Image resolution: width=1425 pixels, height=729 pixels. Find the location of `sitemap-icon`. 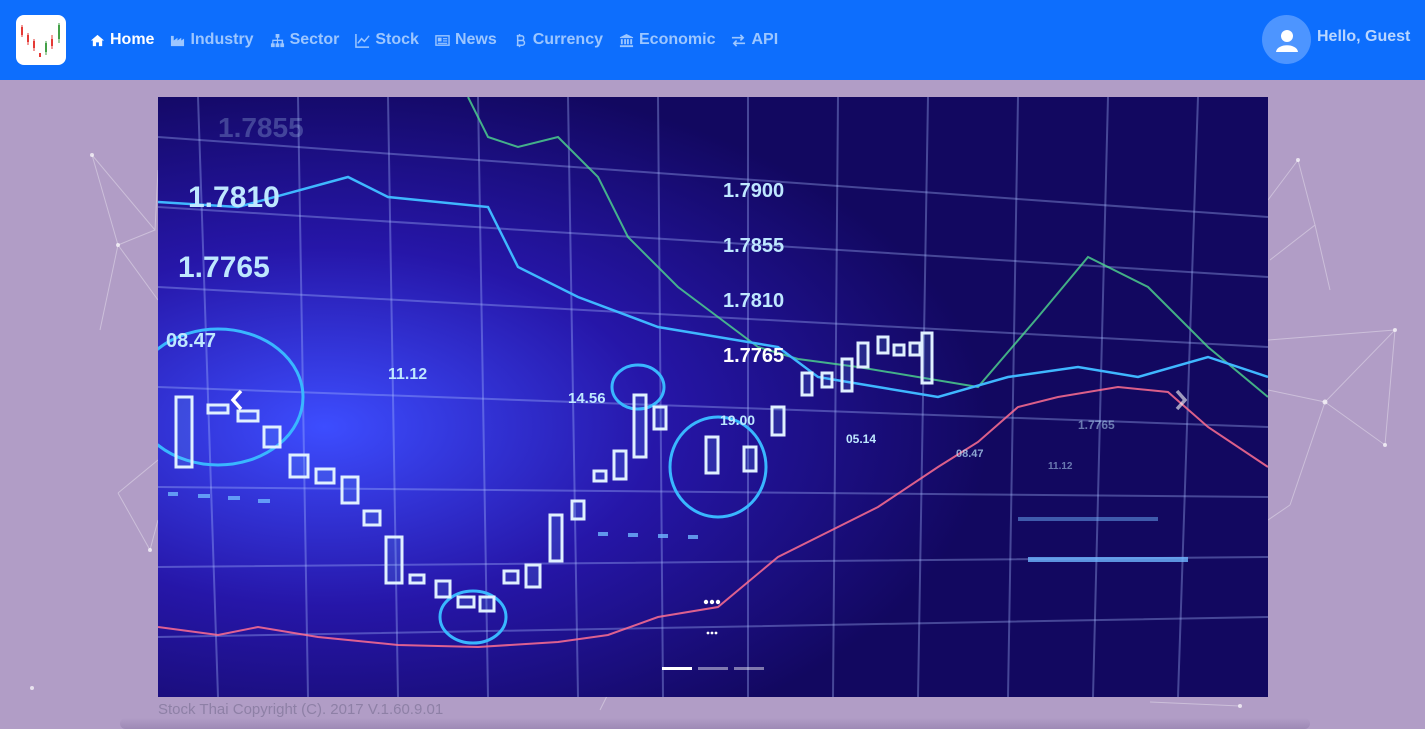

sitemap-icon is located at coordinates (277, 40).